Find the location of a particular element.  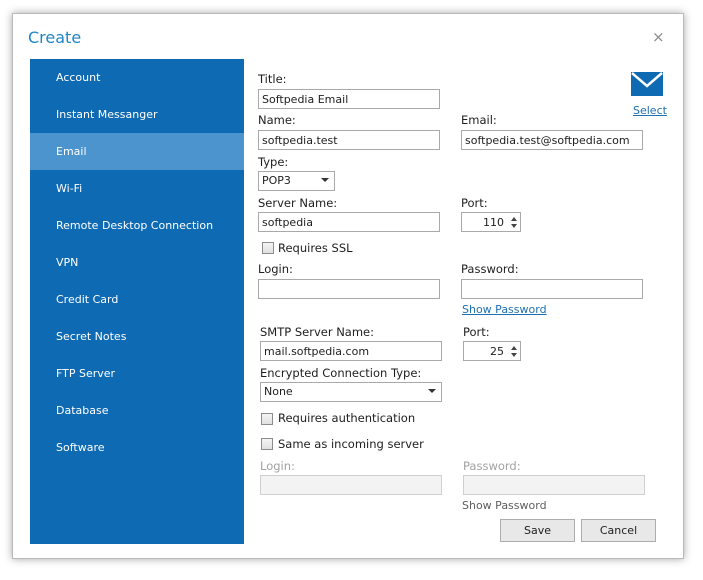

email-label: Email: is located at coordinates (479, 120).